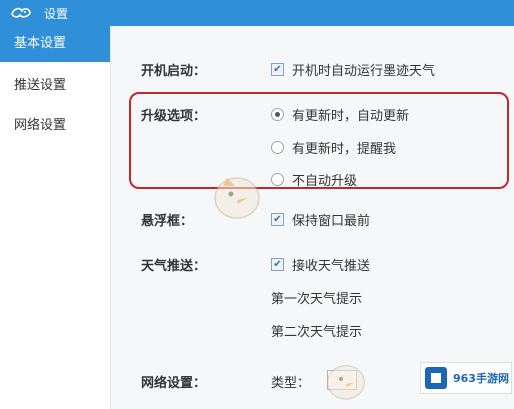 This screenshot has height=409, width=514. What do you see at coordinates (291, 383) in the screenshot?
I see `network-type-label: 类型：` at bounding box center [291, 383].